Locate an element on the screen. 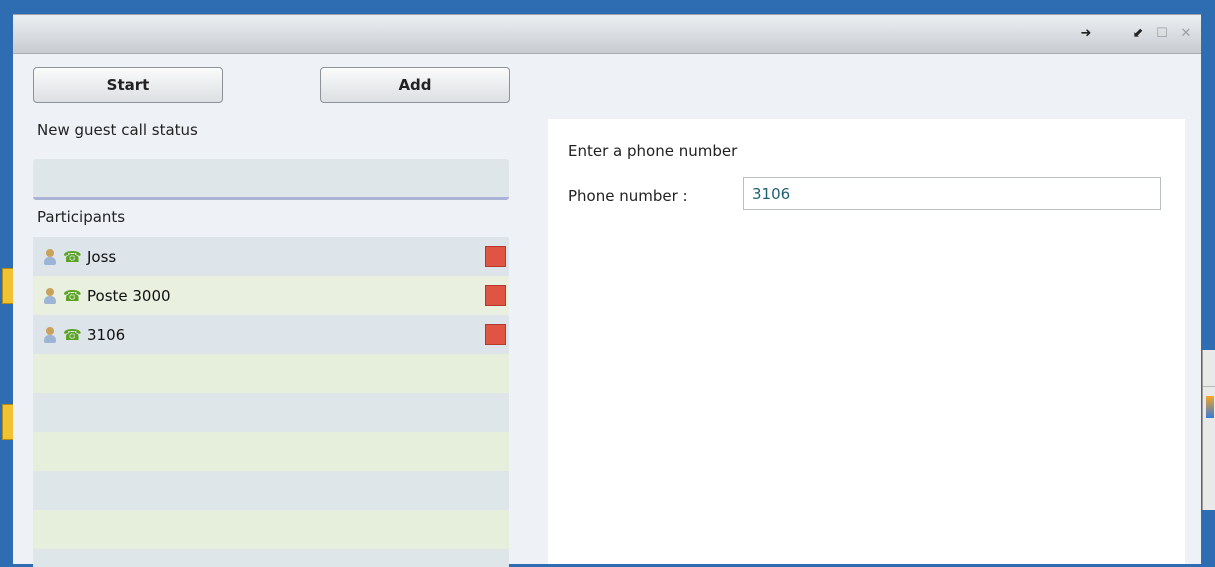 The image size is (1215, 567). close-icon: ✕ is located at coordinates (1186, 34).